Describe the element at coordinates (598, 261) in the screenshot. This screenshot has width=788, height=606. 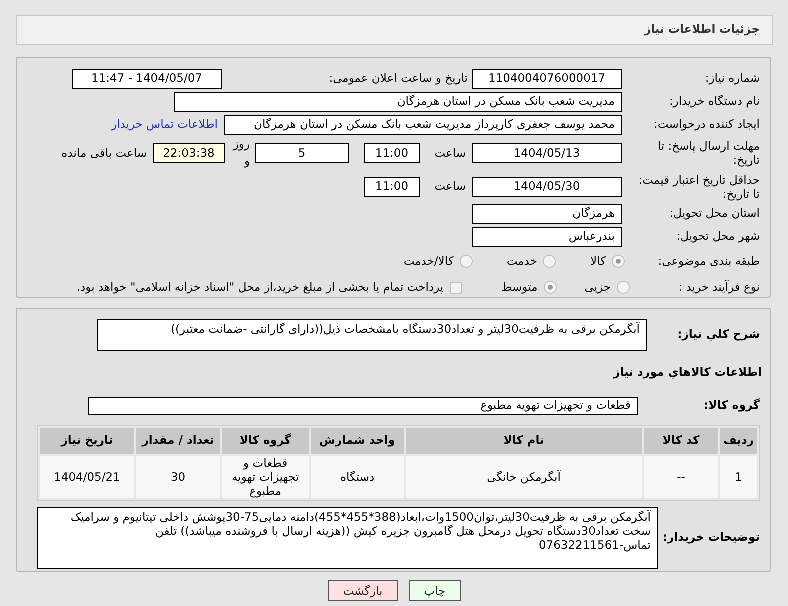
I see `radio-label: کالا` at that location.